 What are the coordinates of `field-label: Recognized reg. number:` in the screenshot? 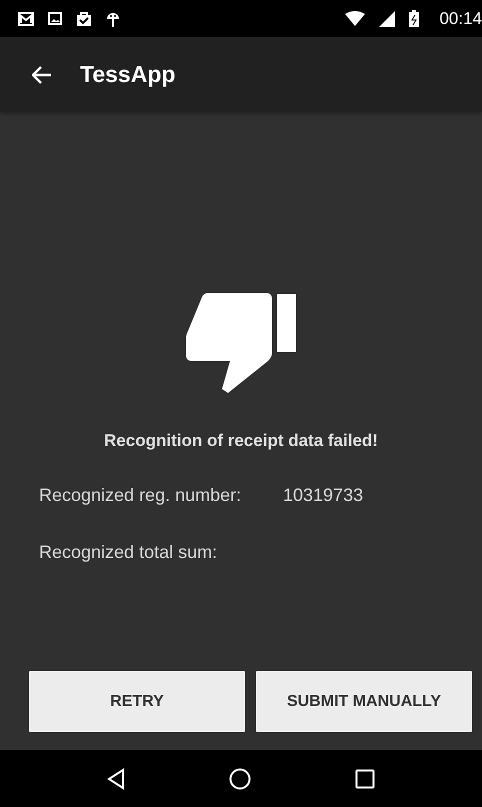 It's located at (140, 495).